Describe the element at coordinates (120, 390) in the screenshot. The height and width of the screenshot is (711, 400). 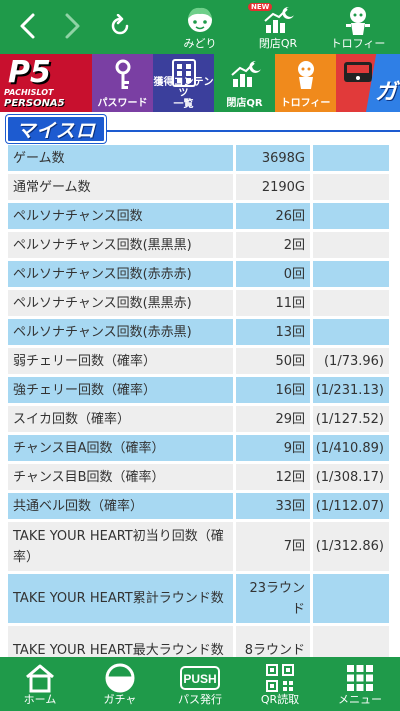
I see `stat-label: 強チェリー回数（確率）` at that location.